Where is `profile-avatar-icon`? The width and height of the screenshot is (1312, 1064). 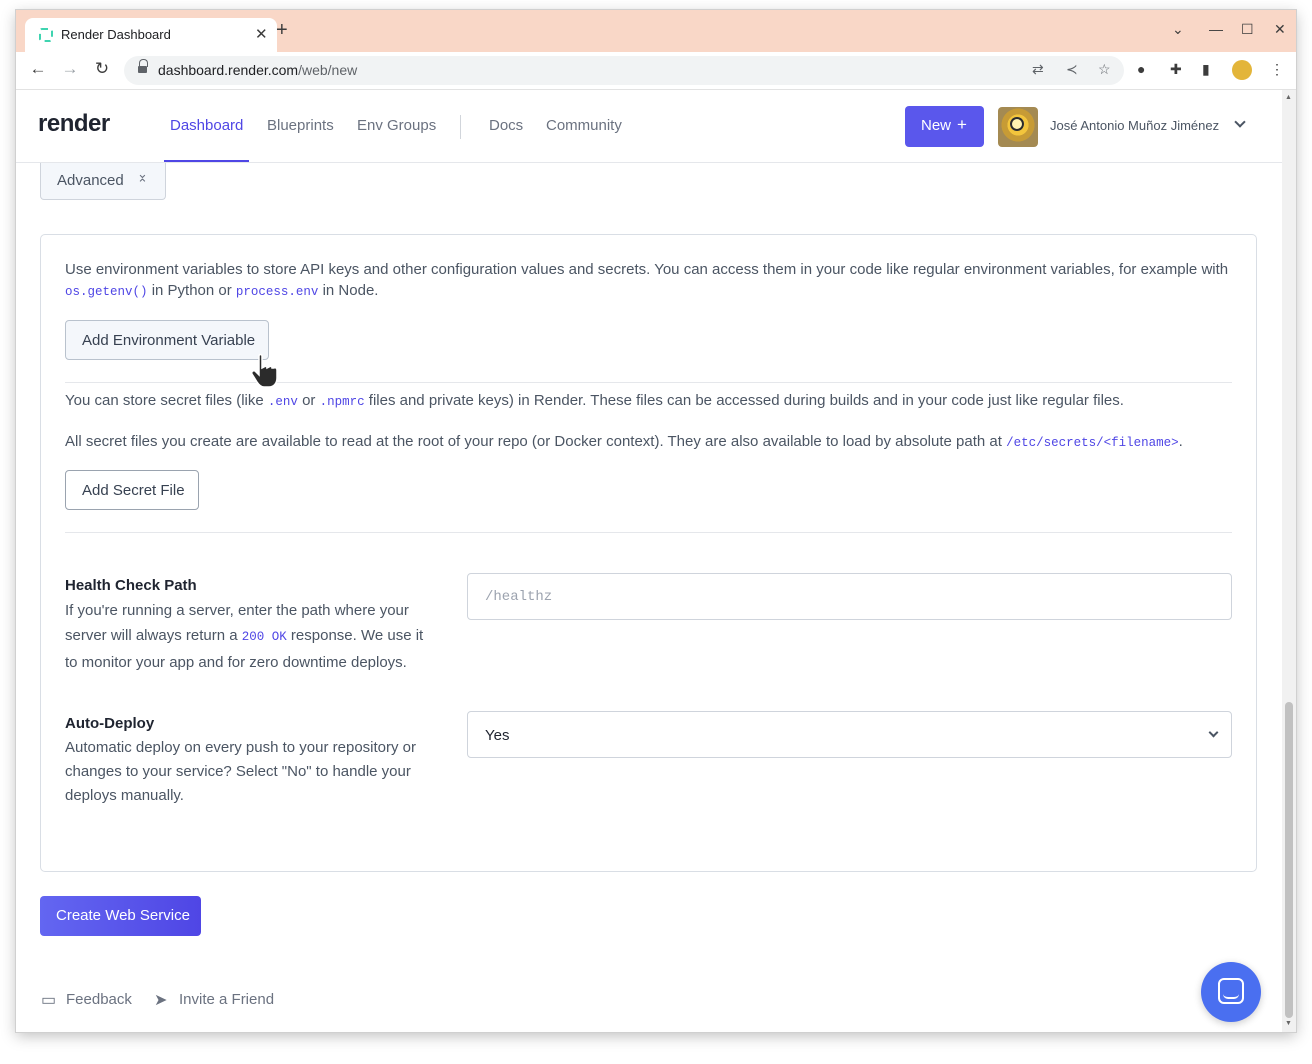 profile-avatar-icon is located at coordinates (1242, 70).